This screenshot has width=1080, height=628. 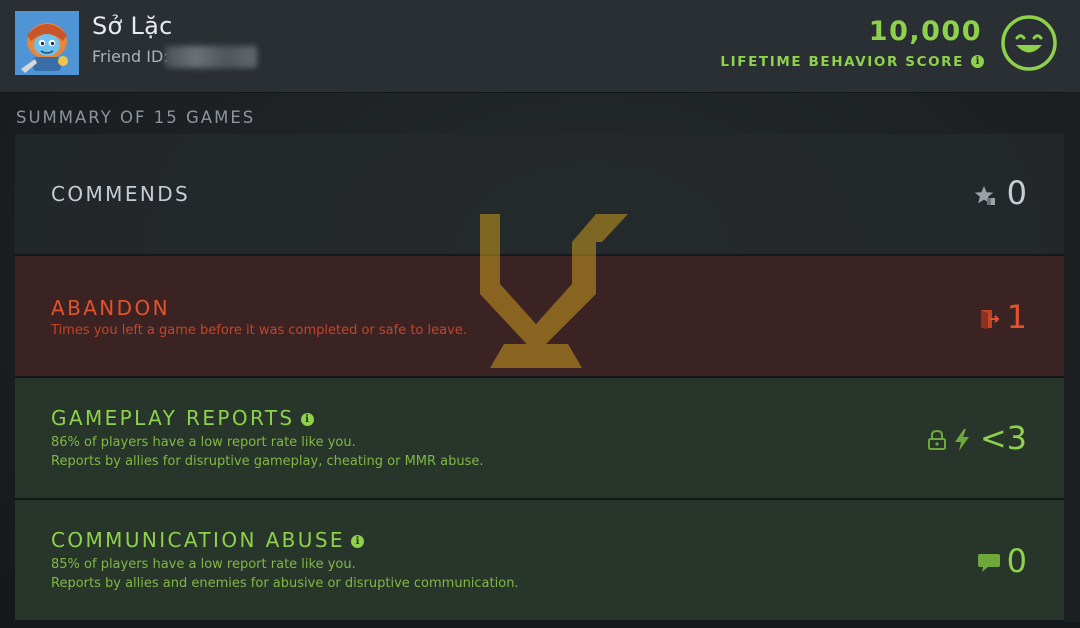 I want to click on communication-abuse-title-text: COMMUNICATION ABUSE, so click(x=198, y=540).